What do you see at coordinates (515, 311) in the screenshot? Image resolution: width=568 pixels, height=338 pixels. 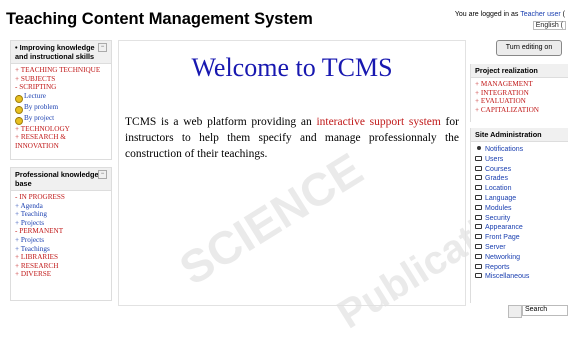 I see `search-field-left` at bounding box center [515, 311].